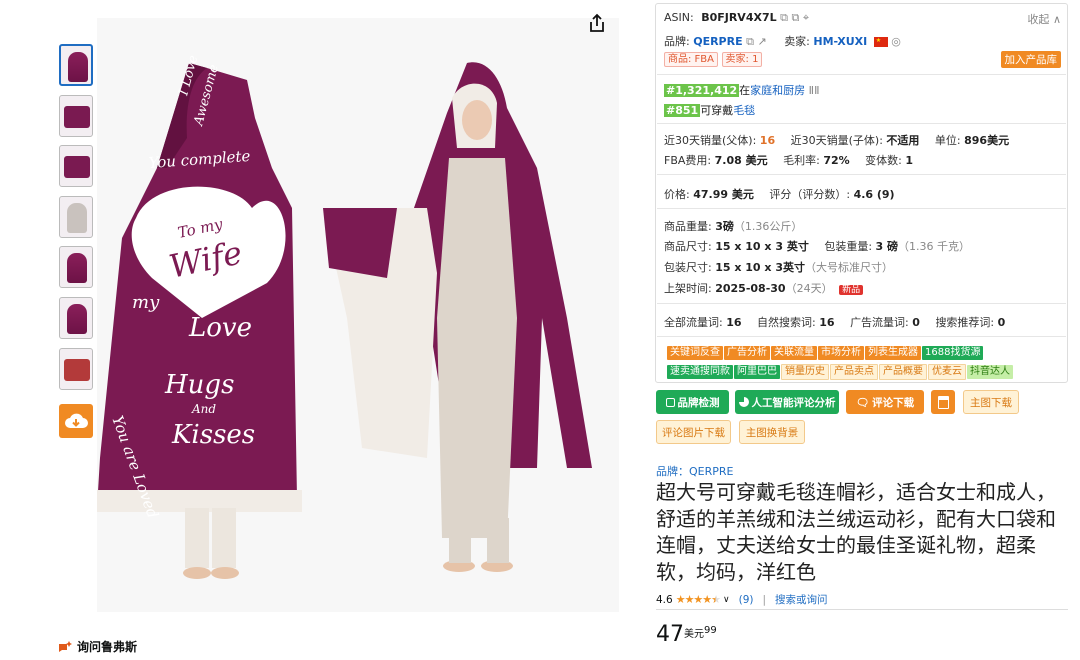 This screenshot has width=1080, height=660. Describe the element at coordinates (203, 409) in the screenshot. I see `img-text-and: And` at that location.